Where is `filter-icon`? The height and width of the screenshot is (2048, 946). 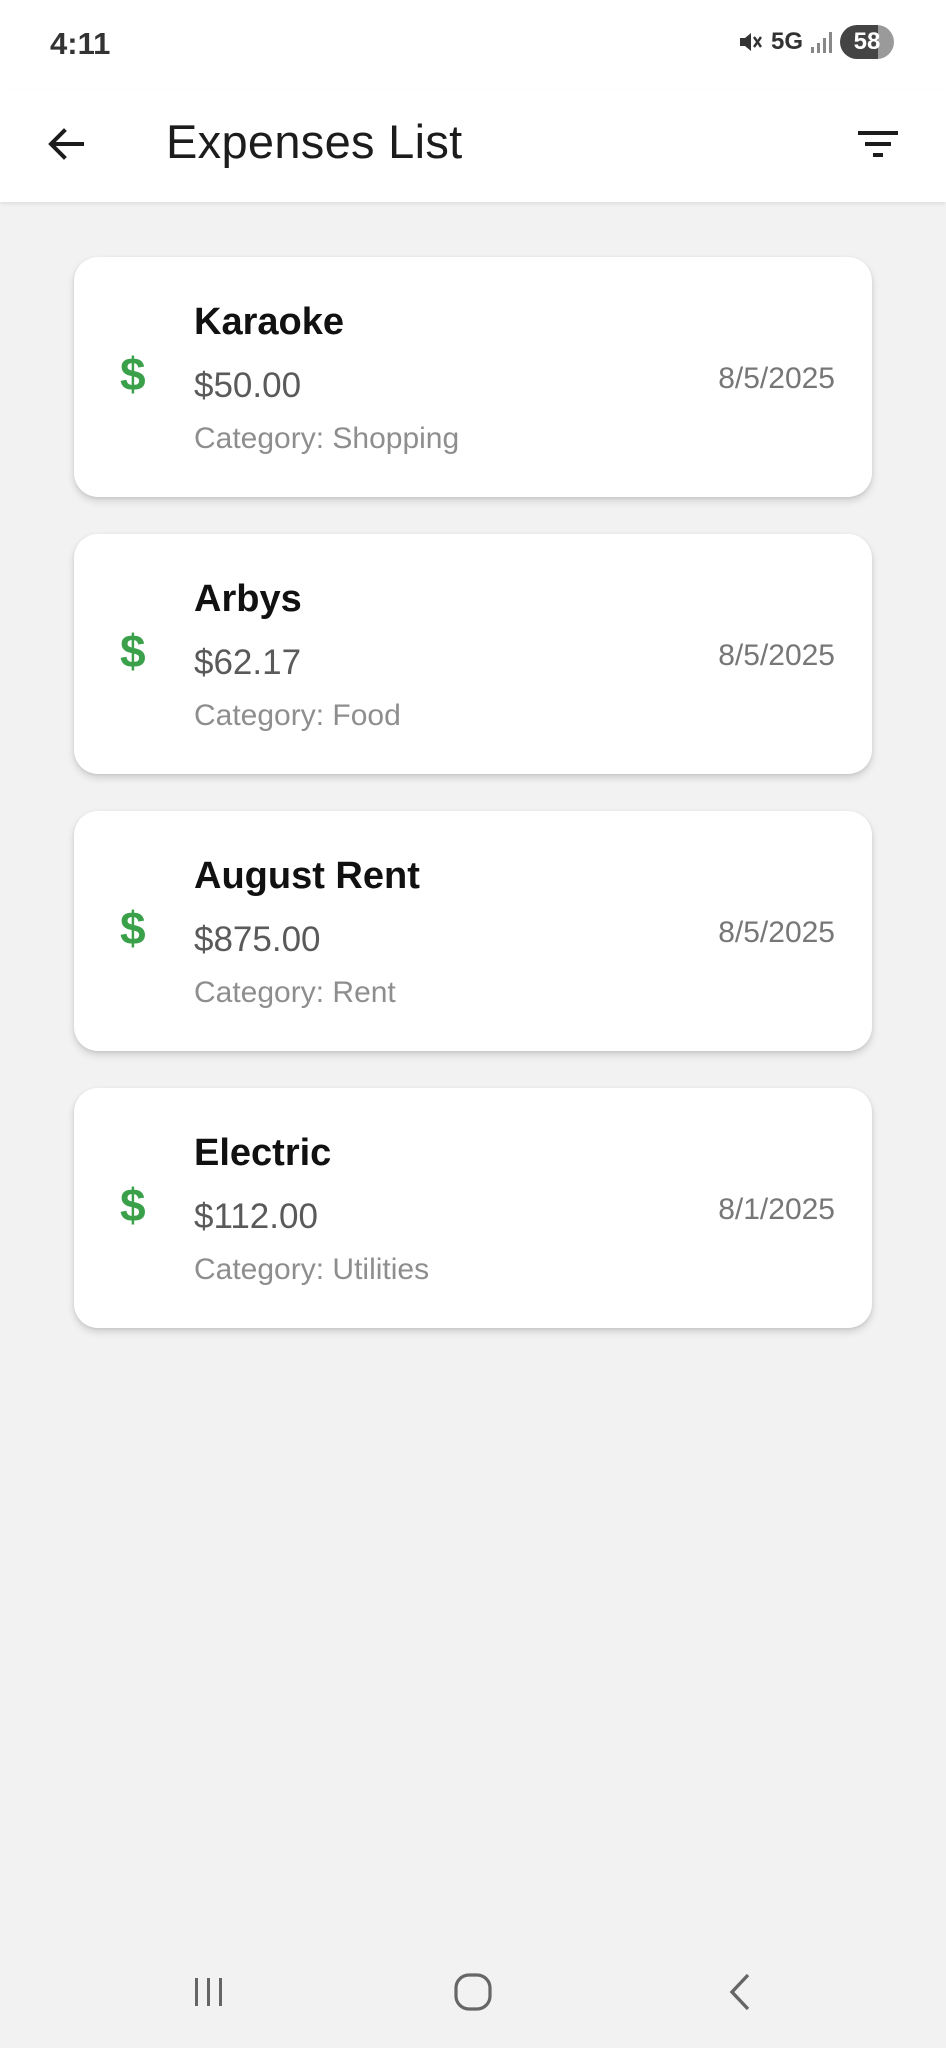
filter-icon is located at coordinates (878, 144).